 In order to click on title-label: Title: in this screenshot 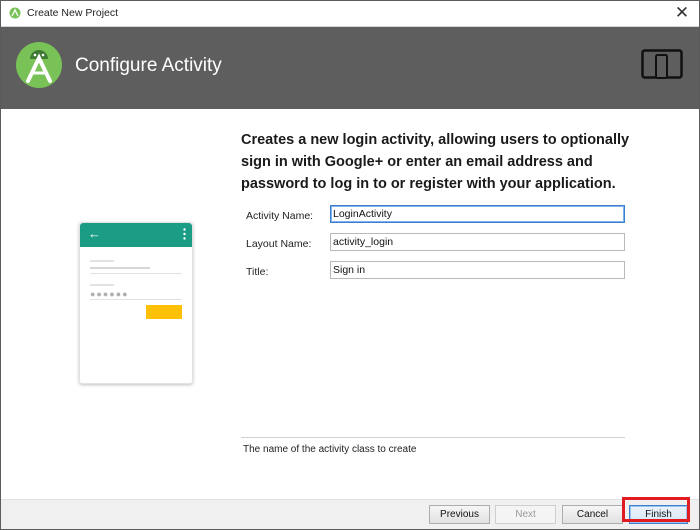, I will do `click(257, 272)`.